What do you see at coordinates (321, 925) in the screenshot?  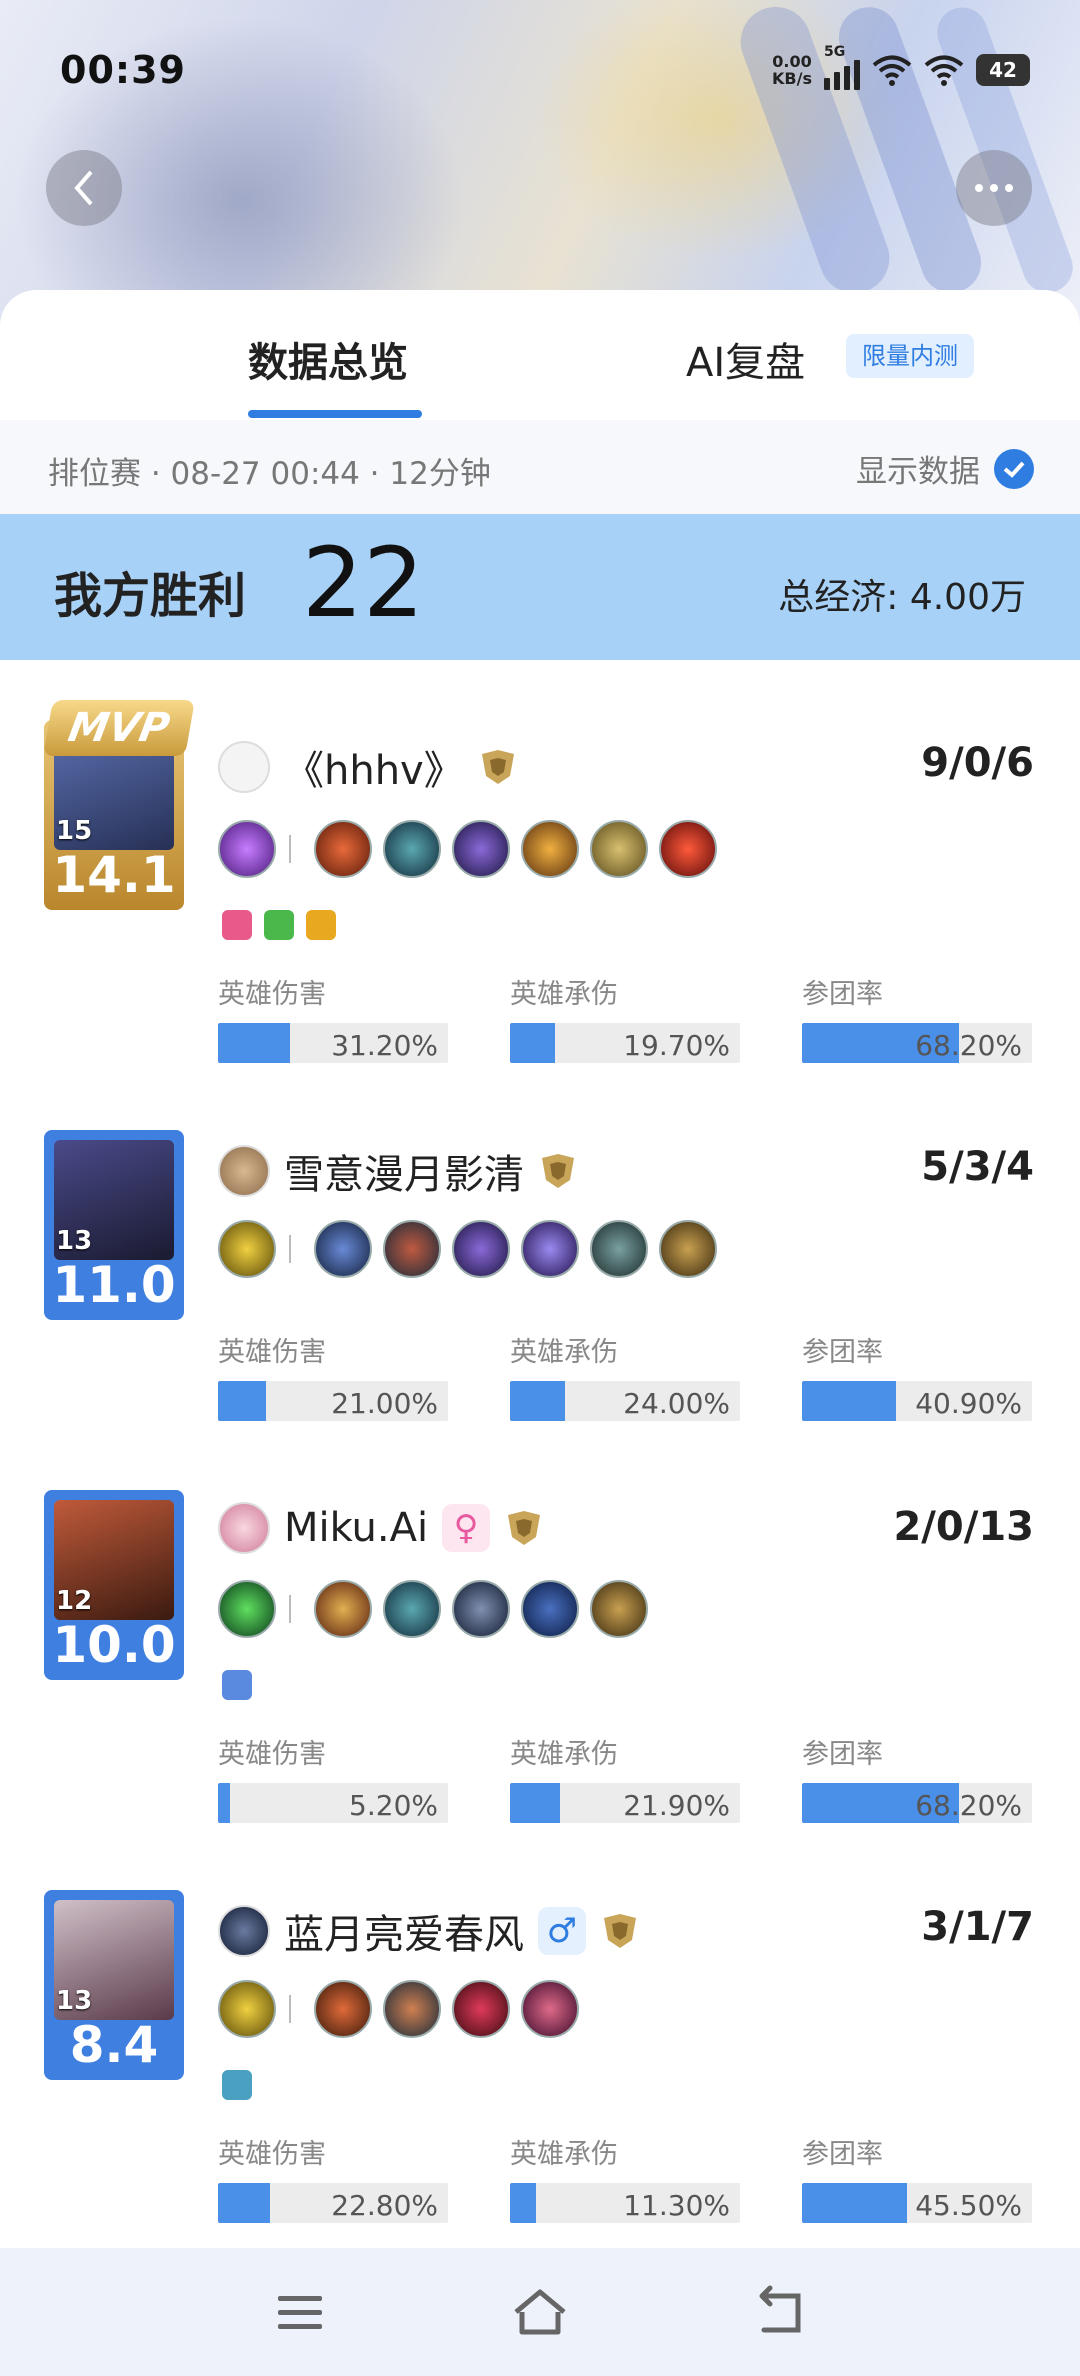 I see `god-icon` at bounding box center [321, 925].